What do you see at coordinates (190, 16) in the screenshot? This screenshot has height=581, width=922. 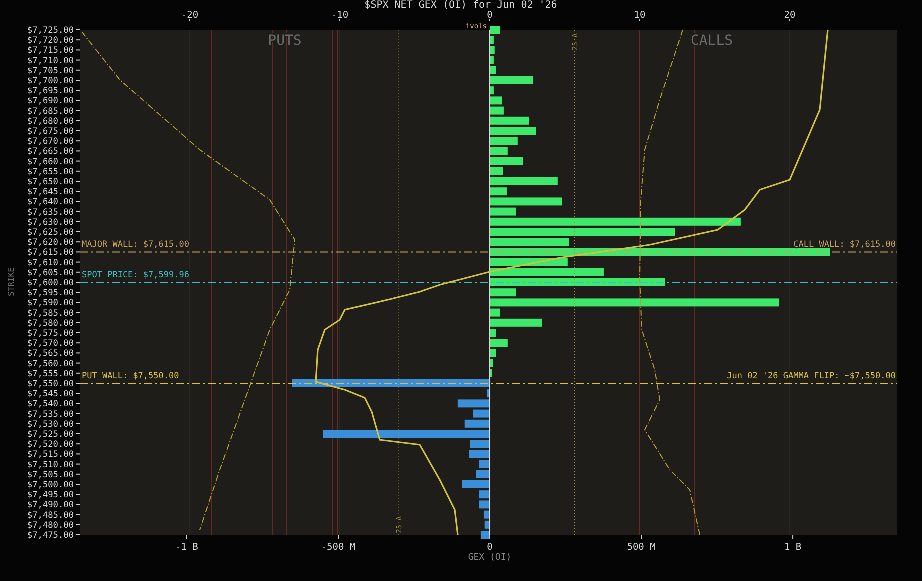 I see `top-axis-tick-label: -20` at bounding box center [190, 16].